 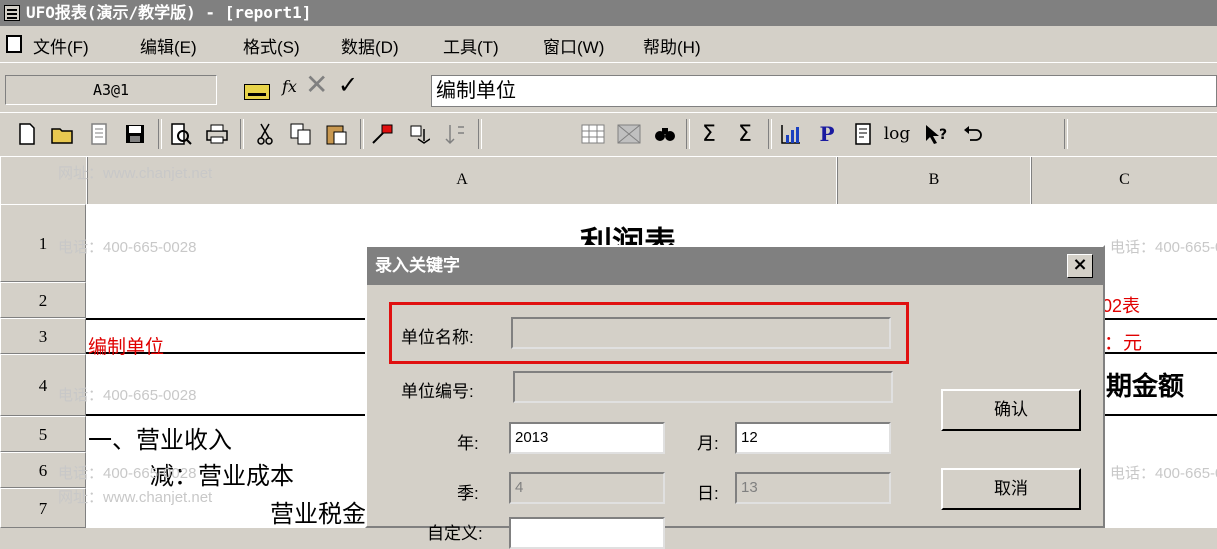 What do you see at coordinates (222, 473) in the screenshot?
I see `row-operating-cost: 减：营业成本` at bounding box center [222, 473].